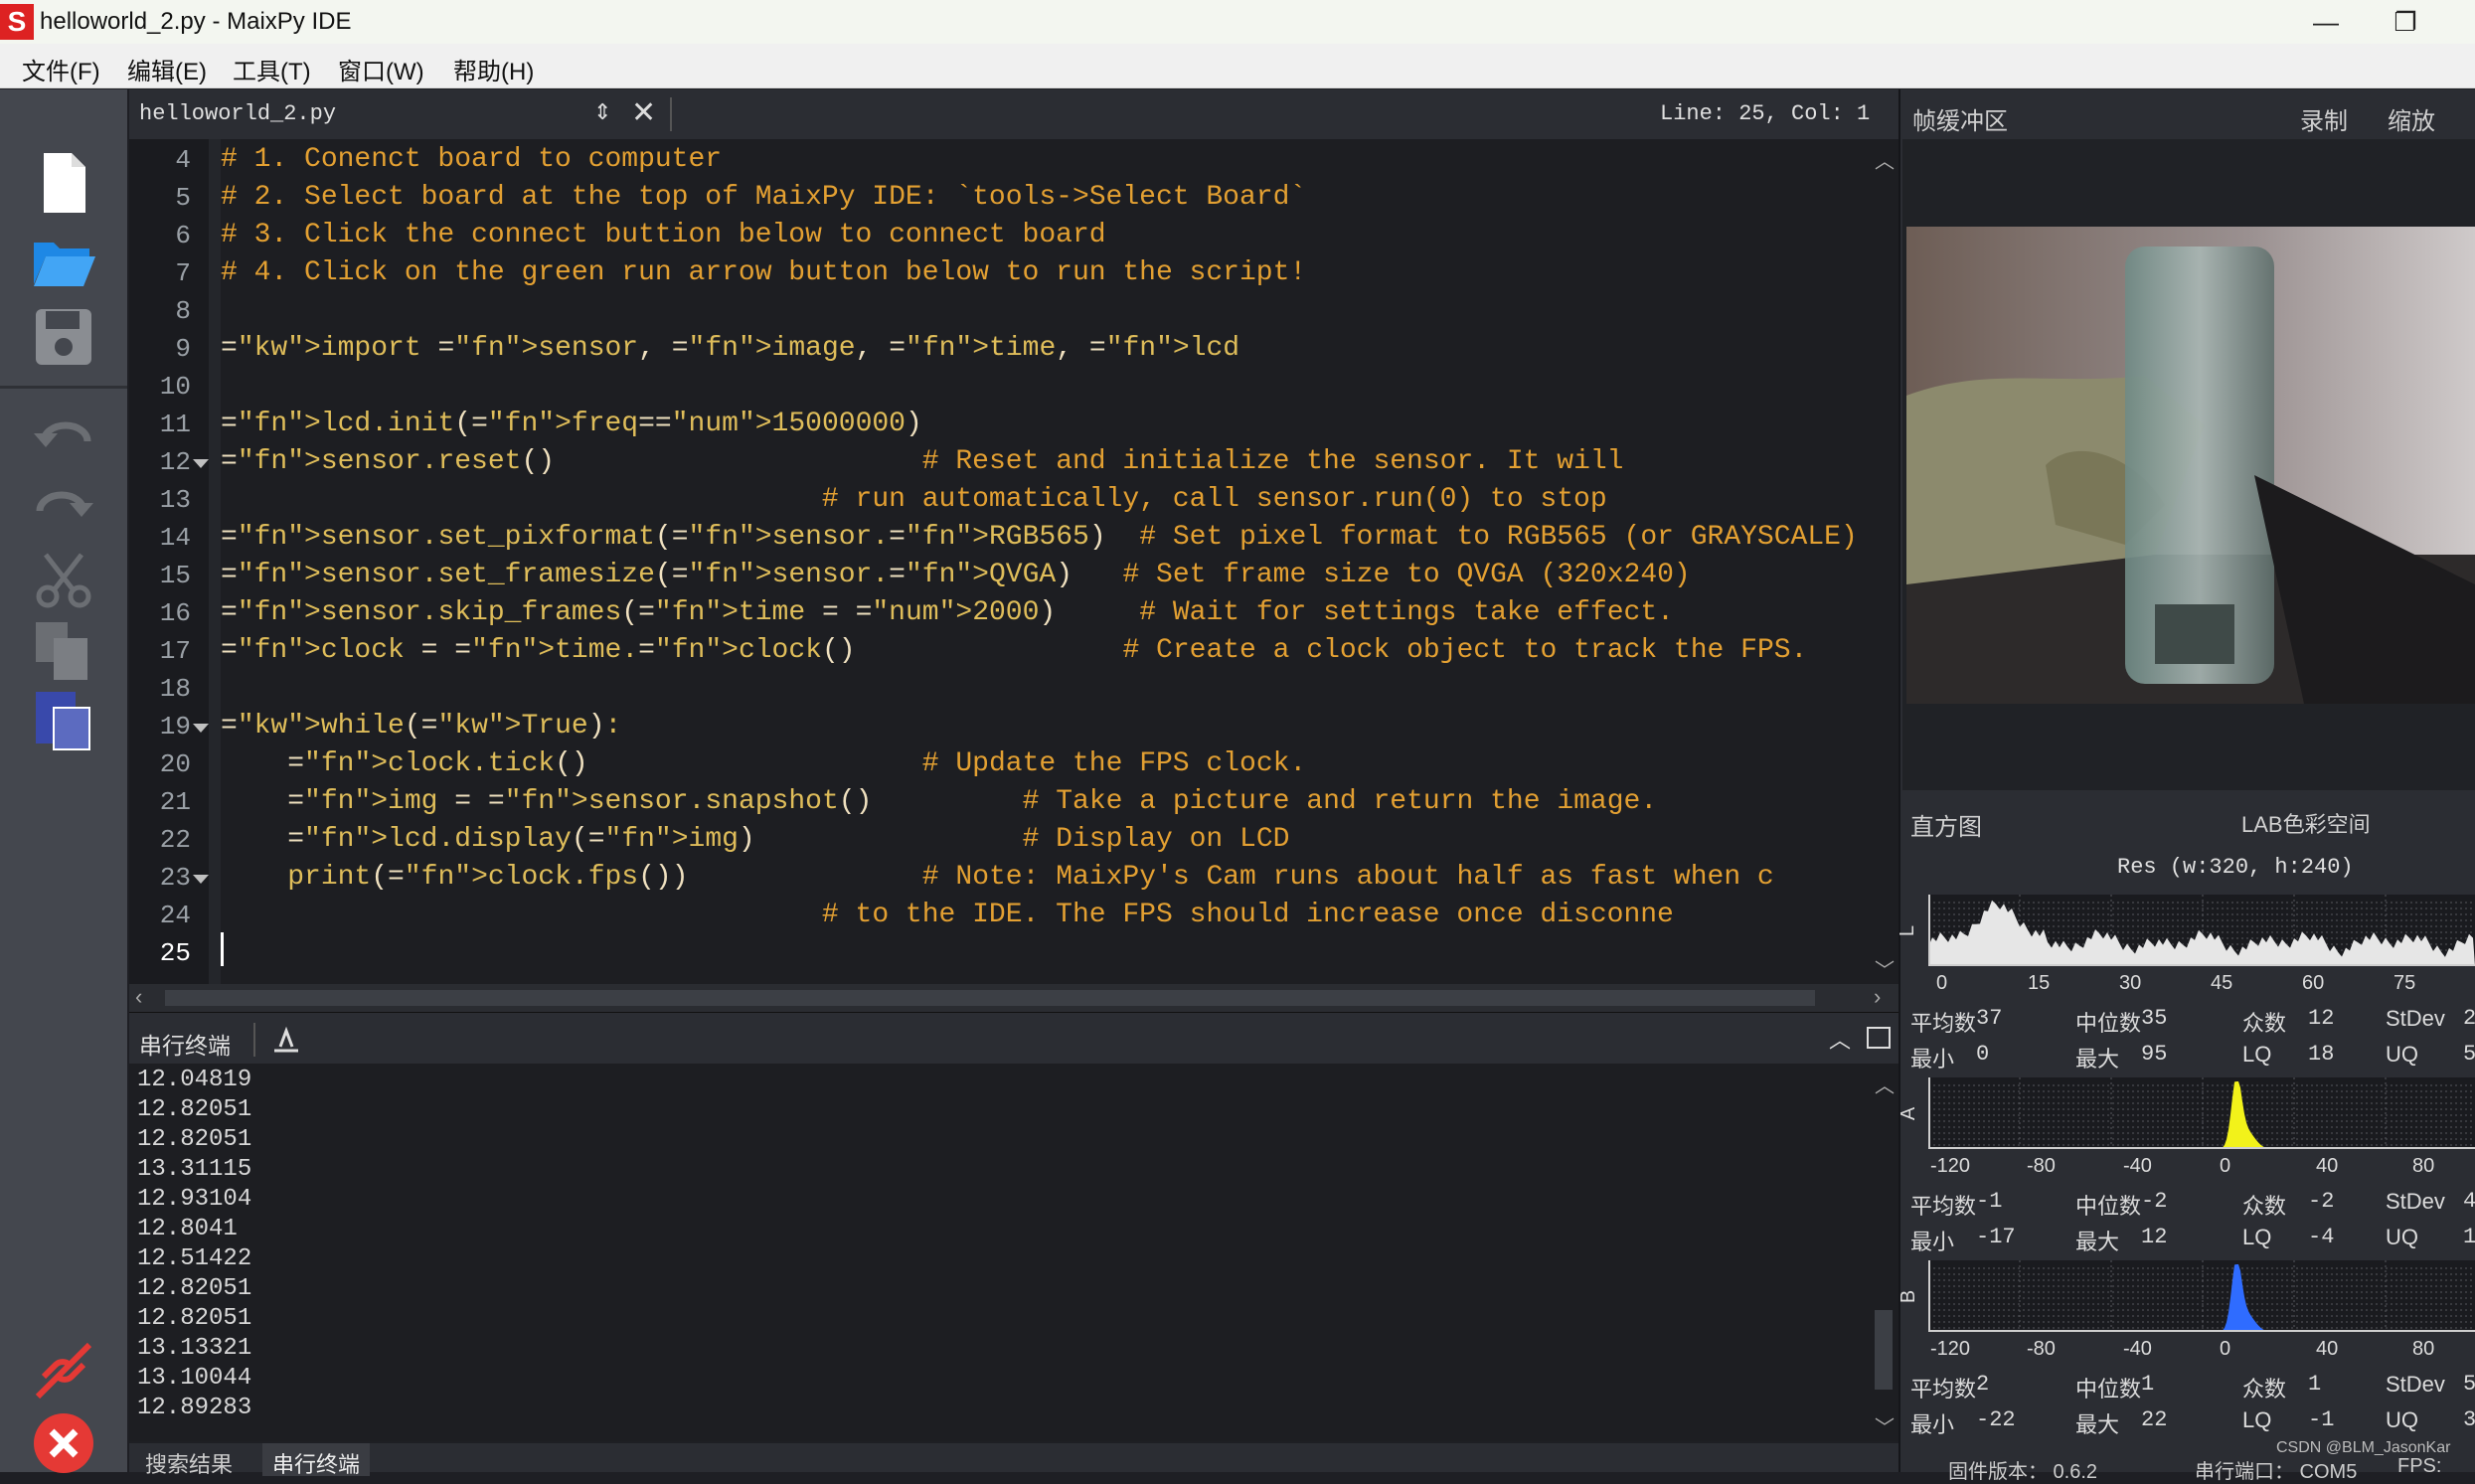 The image size is (2475, 1484). Describe the element at coordinates (64, 1370) in the screenshot. I see `disconnect-icon` at that location.